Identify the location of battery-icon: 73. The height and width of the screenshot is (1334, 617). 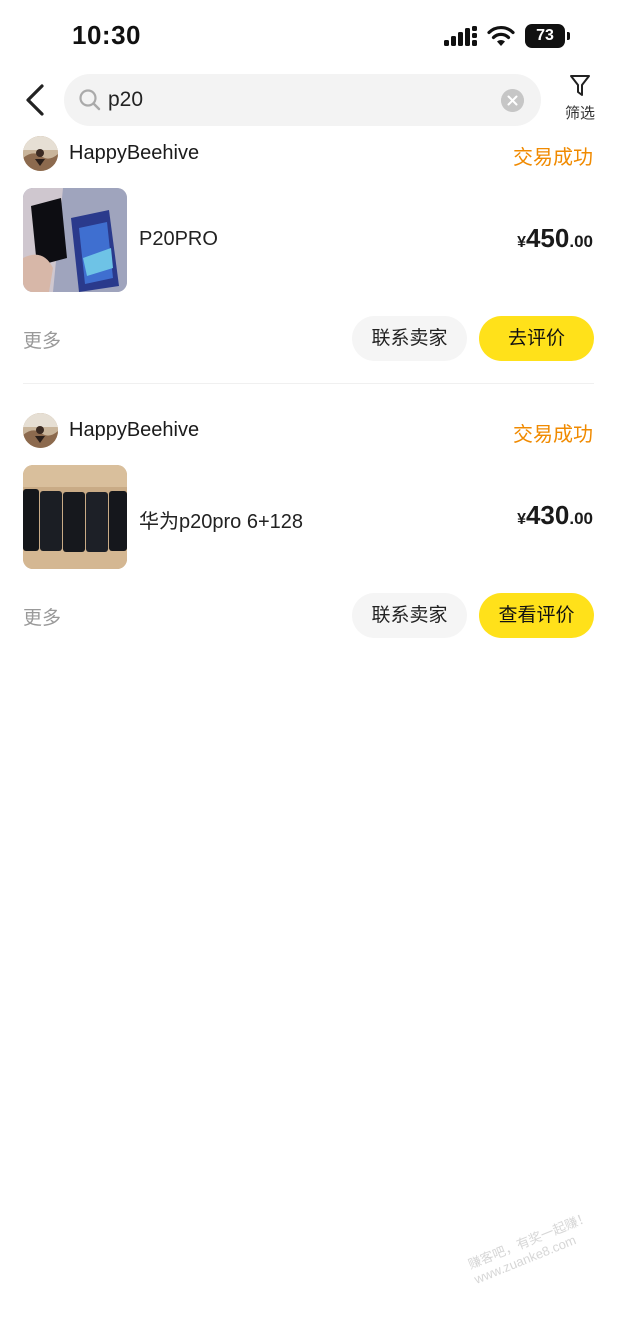
(545, 36).